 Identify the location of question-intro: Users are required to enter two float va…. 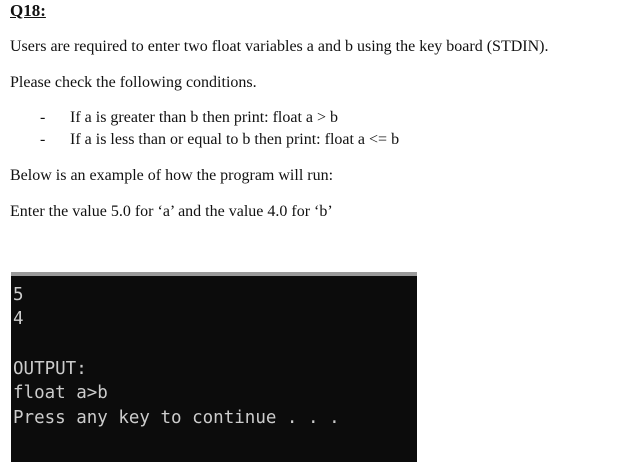
(279, 46).